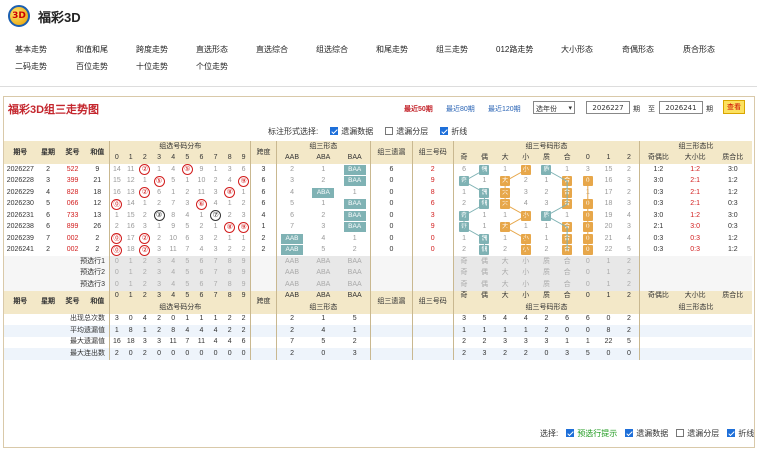 The image size is (757, 451). What do you see at coordinates (418, 109) in the screenshot?
I see `recent-50-link: 最近50期` at bounding box center [418, 109].